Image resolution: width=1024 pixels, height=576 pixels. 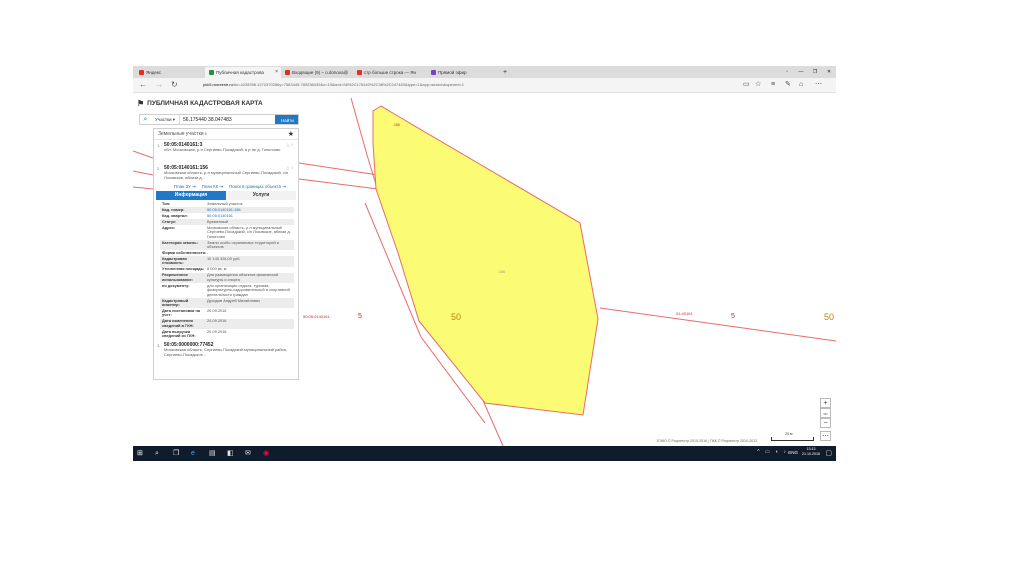 What do you see at coordinates (818, 85) in the screenshot?
I see `more-icon: ⋯` at bounding box center [818, 85].